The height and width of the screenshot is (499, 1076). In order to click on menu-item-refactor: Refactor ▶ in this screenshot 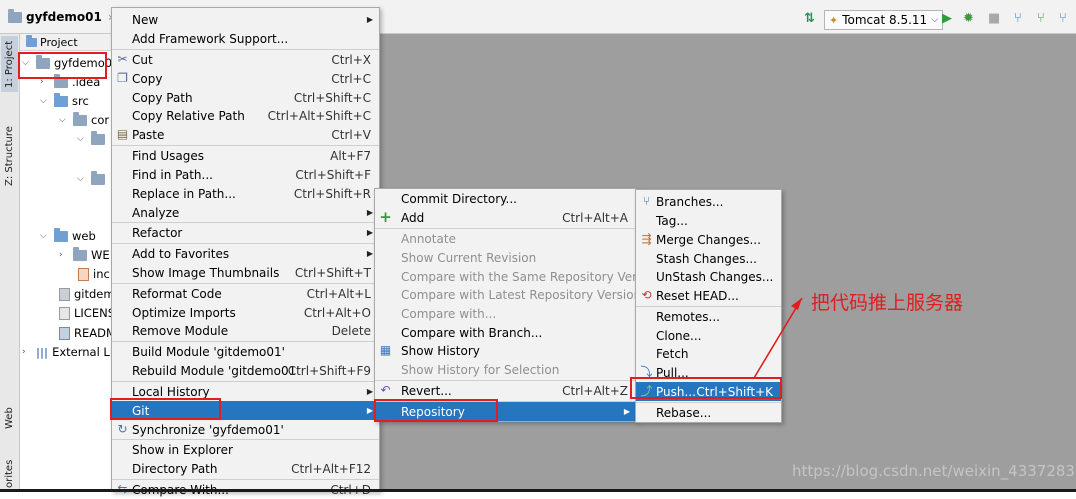, I will do `click(245, 232)`.